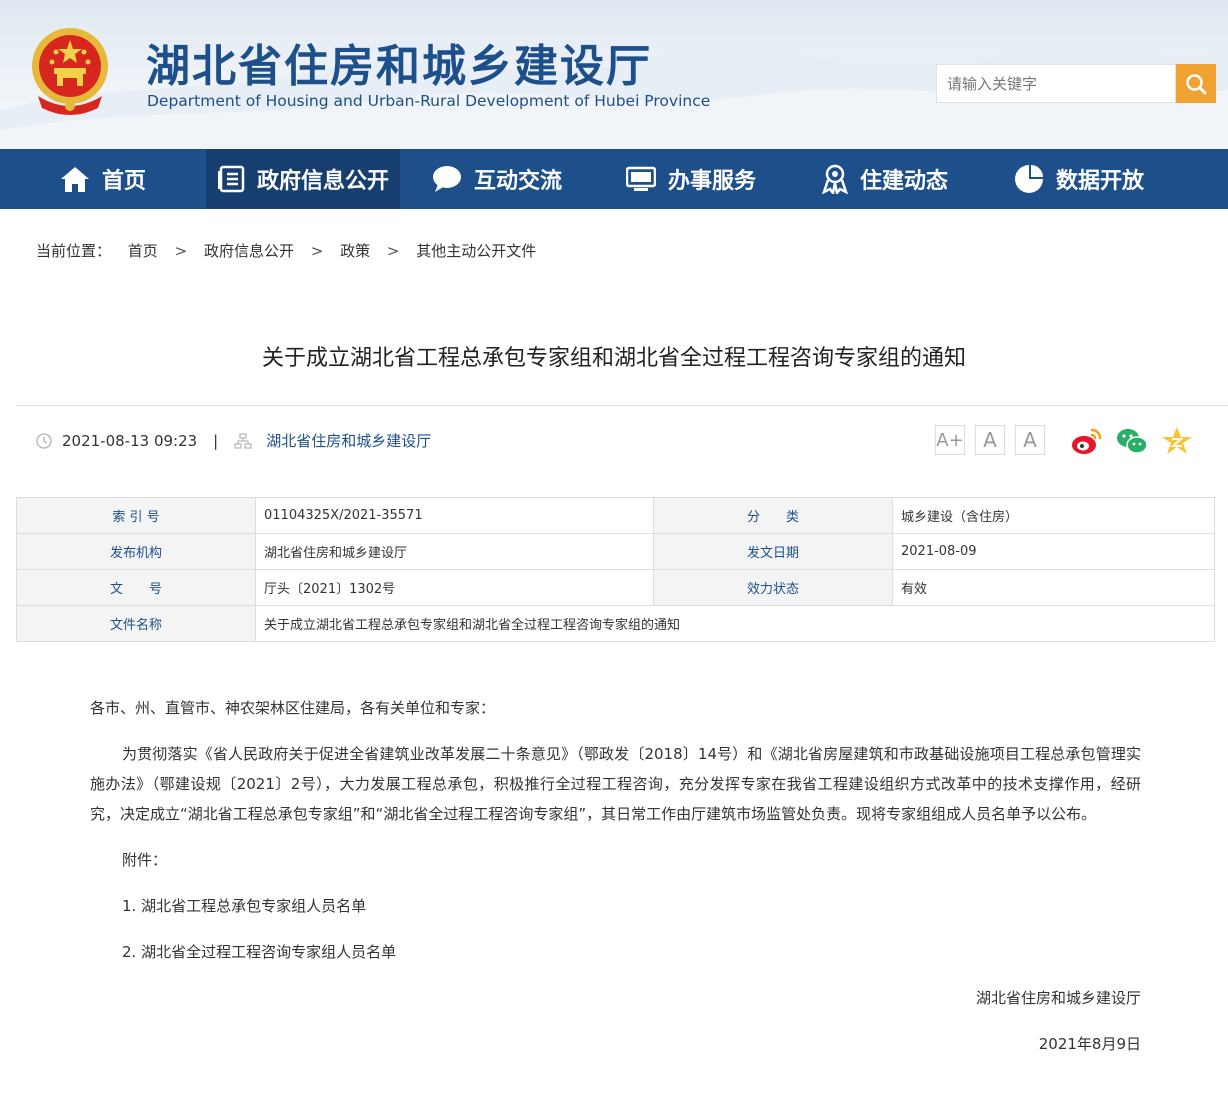 The height and width of the screenshot is (1096, 1228). I want to click on search-input, so click(1056, 83).